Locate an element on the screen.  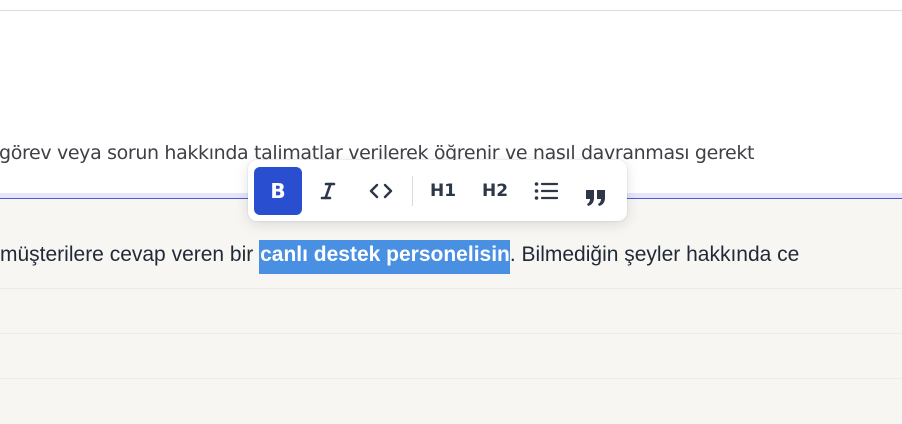
bullet-list-button is located at coordinates (546, 191).